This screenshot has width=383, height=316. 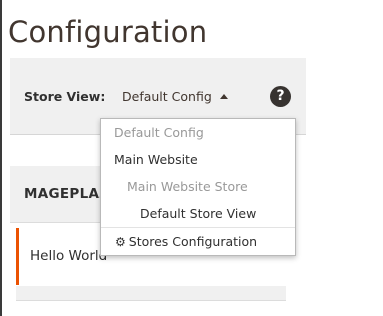 I want to click on store-view-label: Store View:, so click(x=65, y=96).